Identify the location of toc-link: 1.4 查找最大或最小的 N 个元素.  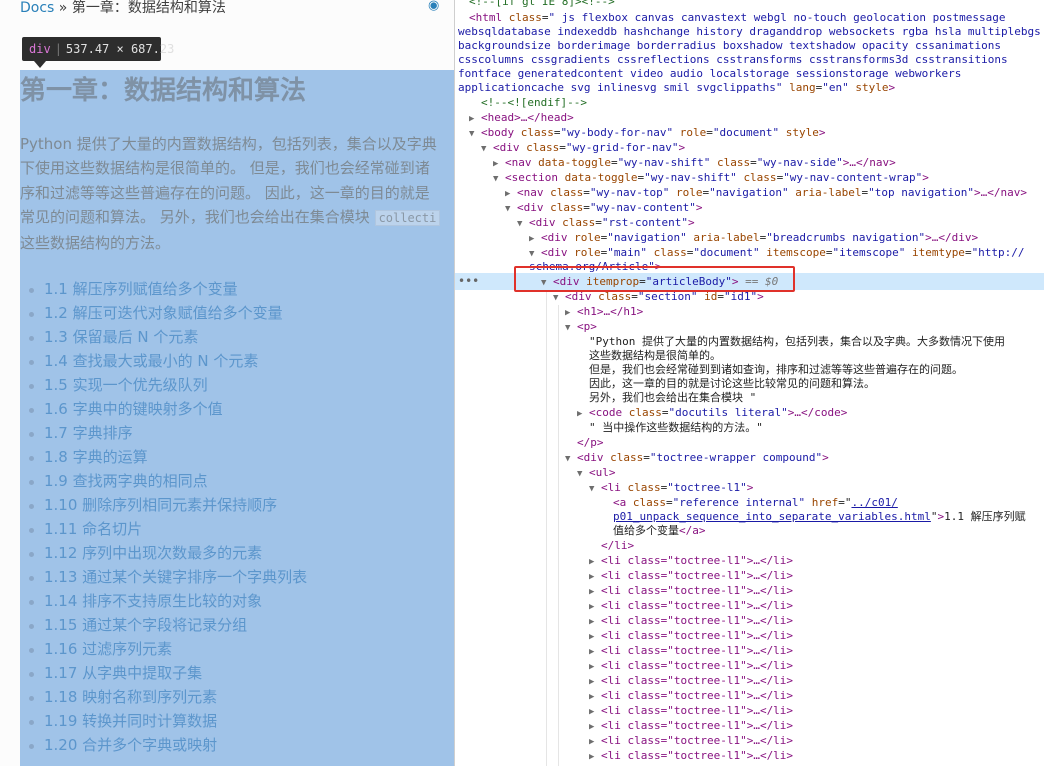
(151, 361).